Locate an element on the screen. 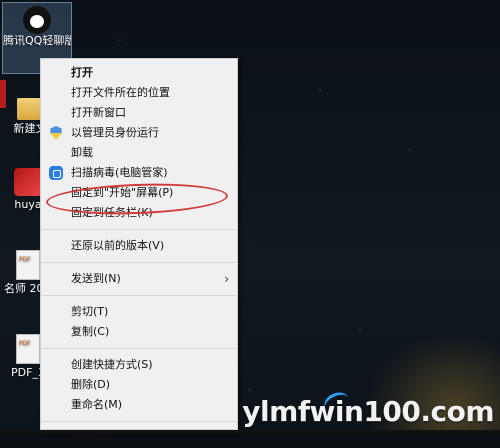  site-watermark: ylmfwin100.com is located at coordinates (368, 411).